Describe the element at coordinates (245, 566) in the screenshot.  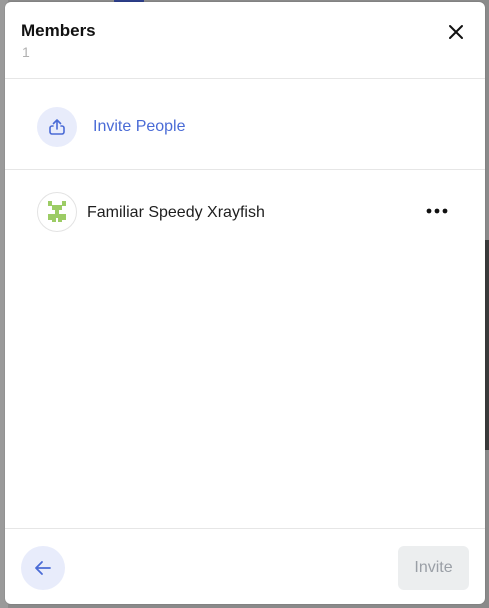
I see `dialog-footer: Invite` at that location.